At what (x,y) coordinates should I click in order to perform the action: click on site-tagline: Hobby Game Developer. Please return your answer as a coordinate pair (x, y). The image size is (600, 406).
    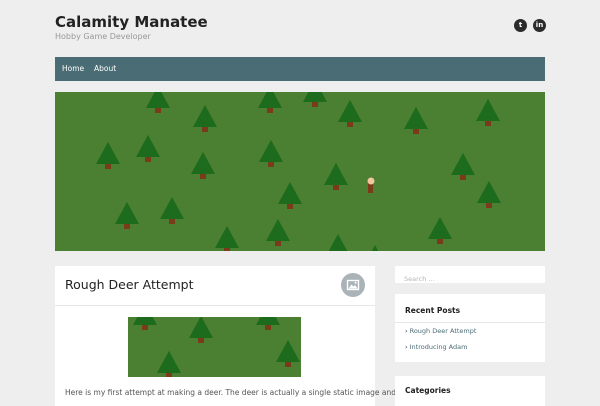
    Looking at the image, I should click on (103, 36).